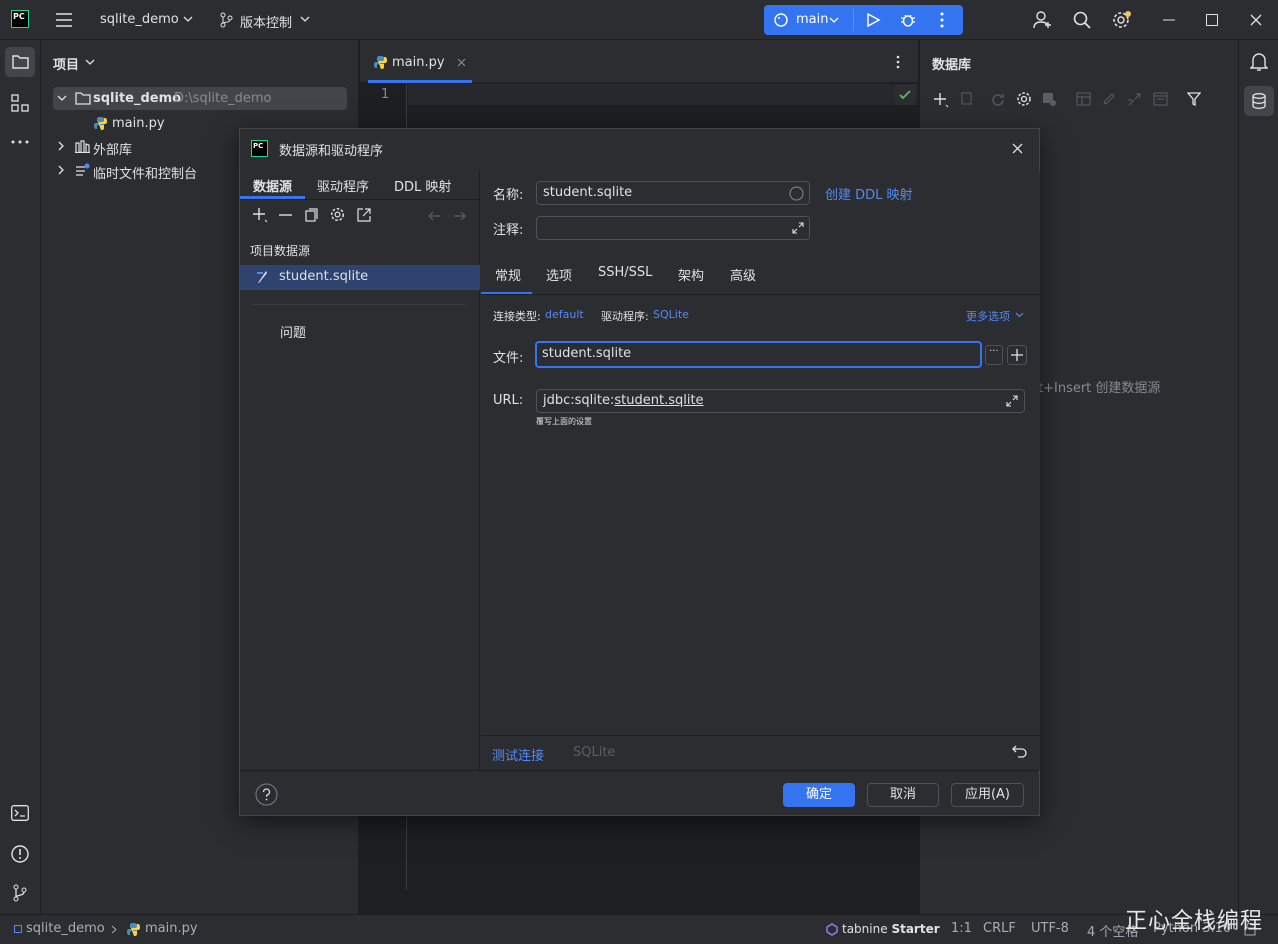 The width and height of the screenshot is (1278, 944). I want to click on stop-icon, so click(1049, 99).